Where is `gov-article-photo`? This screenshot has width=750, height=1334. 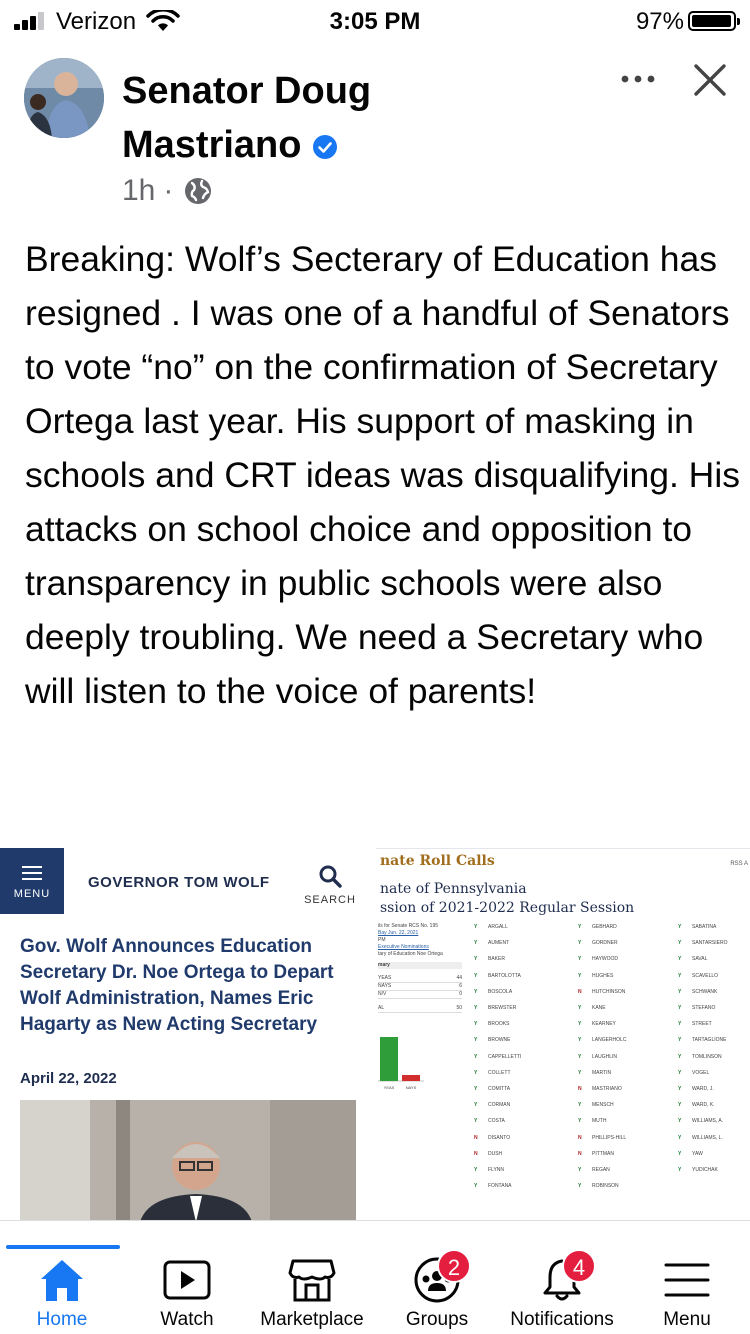
gov-article-photo is located at coordinates (188, 1161).